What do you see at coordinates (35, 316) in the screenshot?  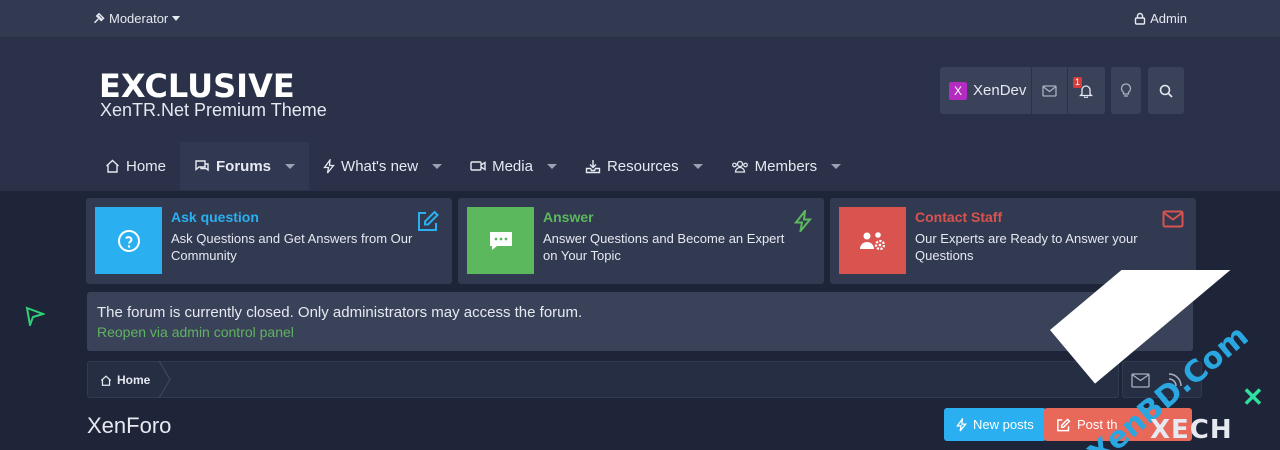 I see `flag-icon` at bounding box center [35, 316].